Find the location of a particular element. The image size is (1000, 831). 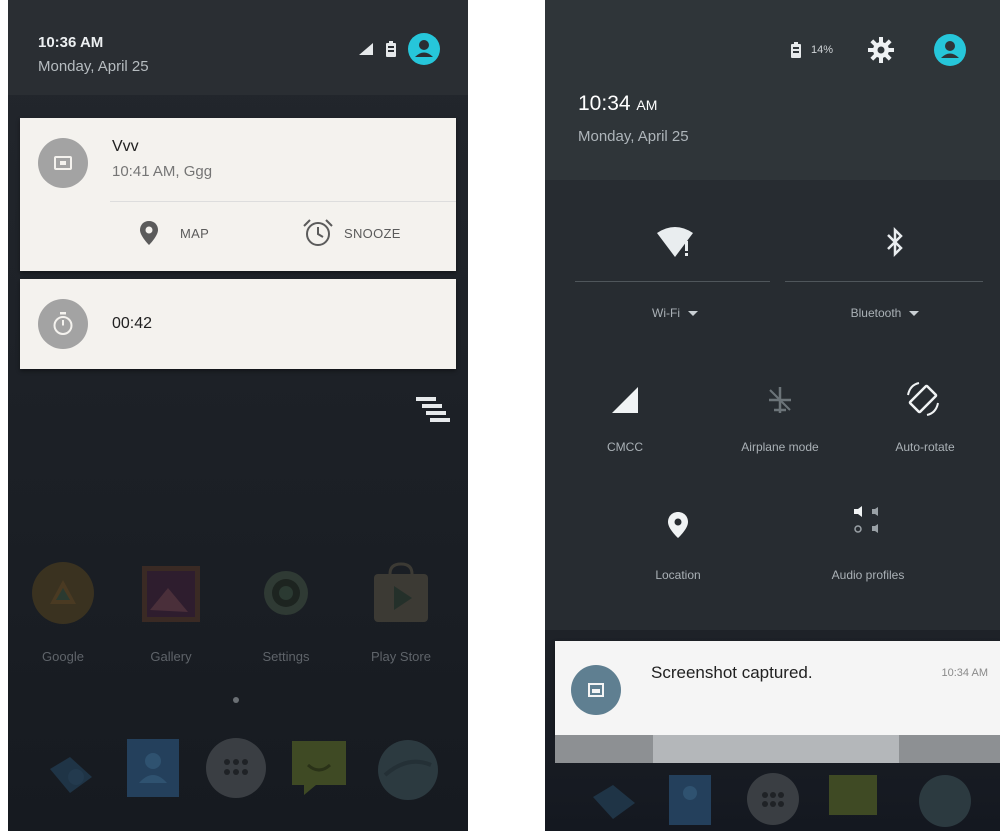

app-label: Settings is located at coordinates (286, 656).